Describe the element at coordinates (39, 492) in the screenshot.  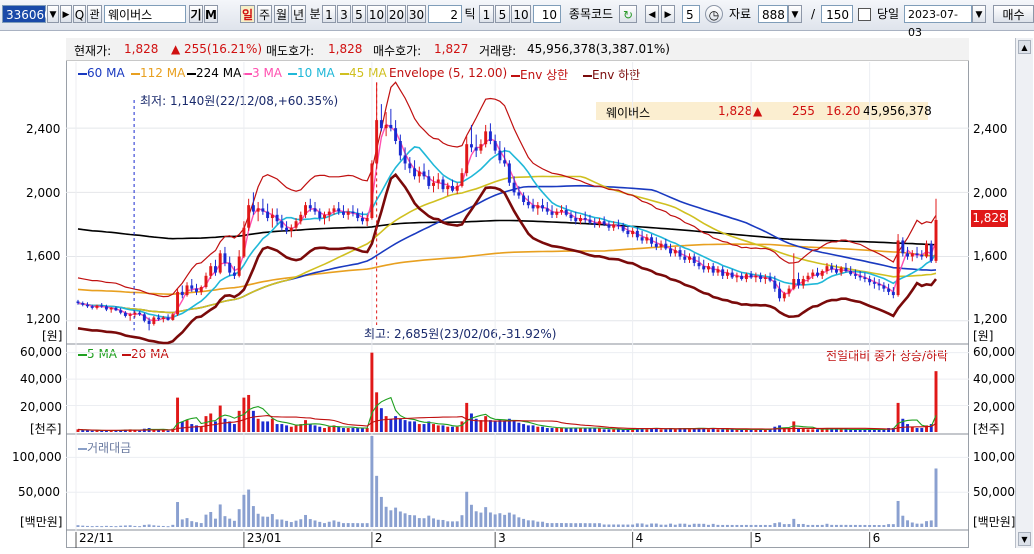
I see `amount-tick-left: 50,000` at that location.